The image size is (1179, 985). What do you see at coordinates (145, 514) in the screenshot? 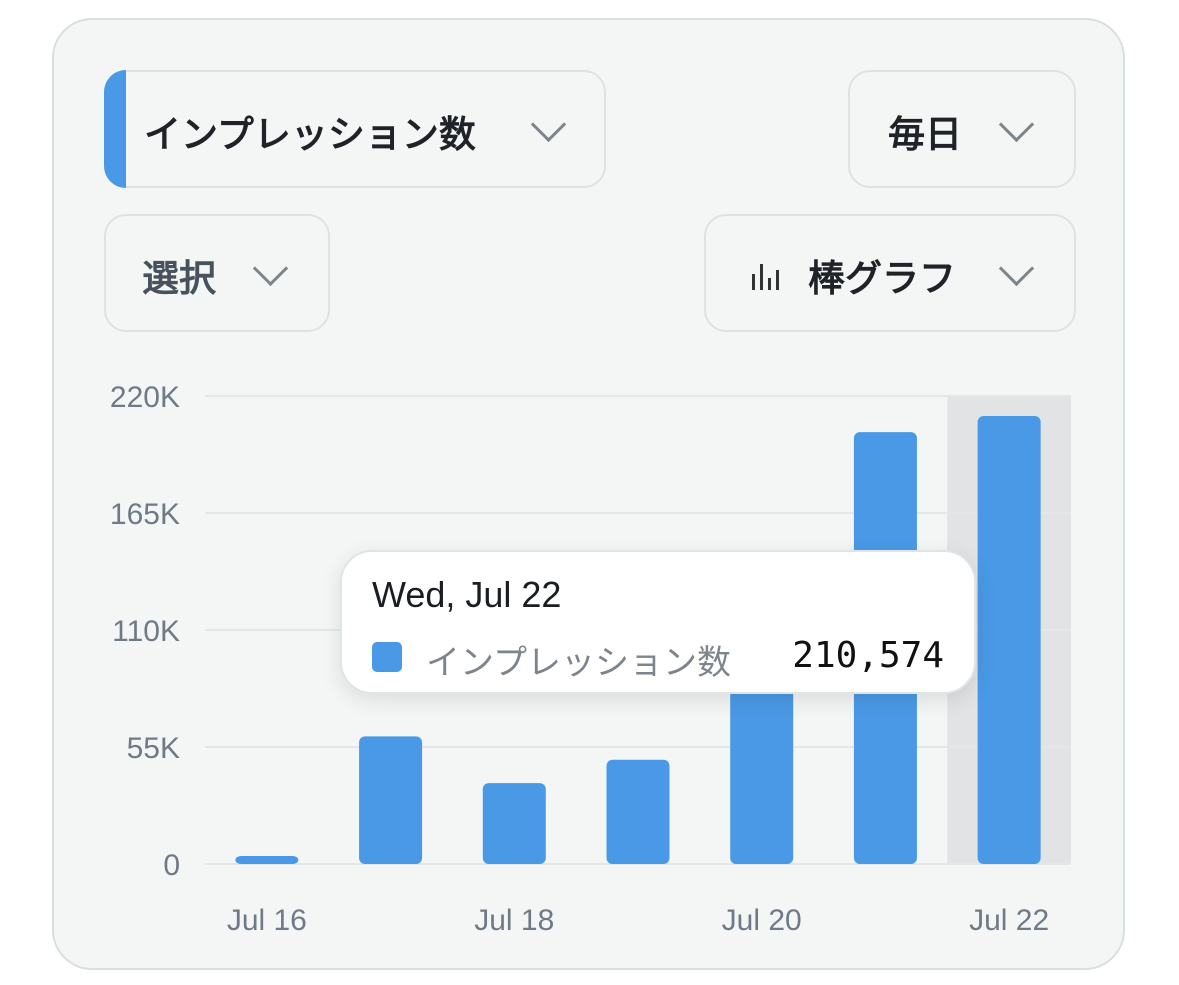
I see `y-tick-label: 165K` at bounding box center [145, 514].